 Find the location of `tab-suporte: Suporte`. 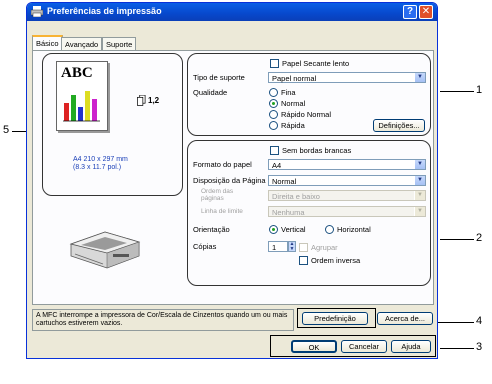

tab-suporte: Suporte is located at coordinates (119, 43).